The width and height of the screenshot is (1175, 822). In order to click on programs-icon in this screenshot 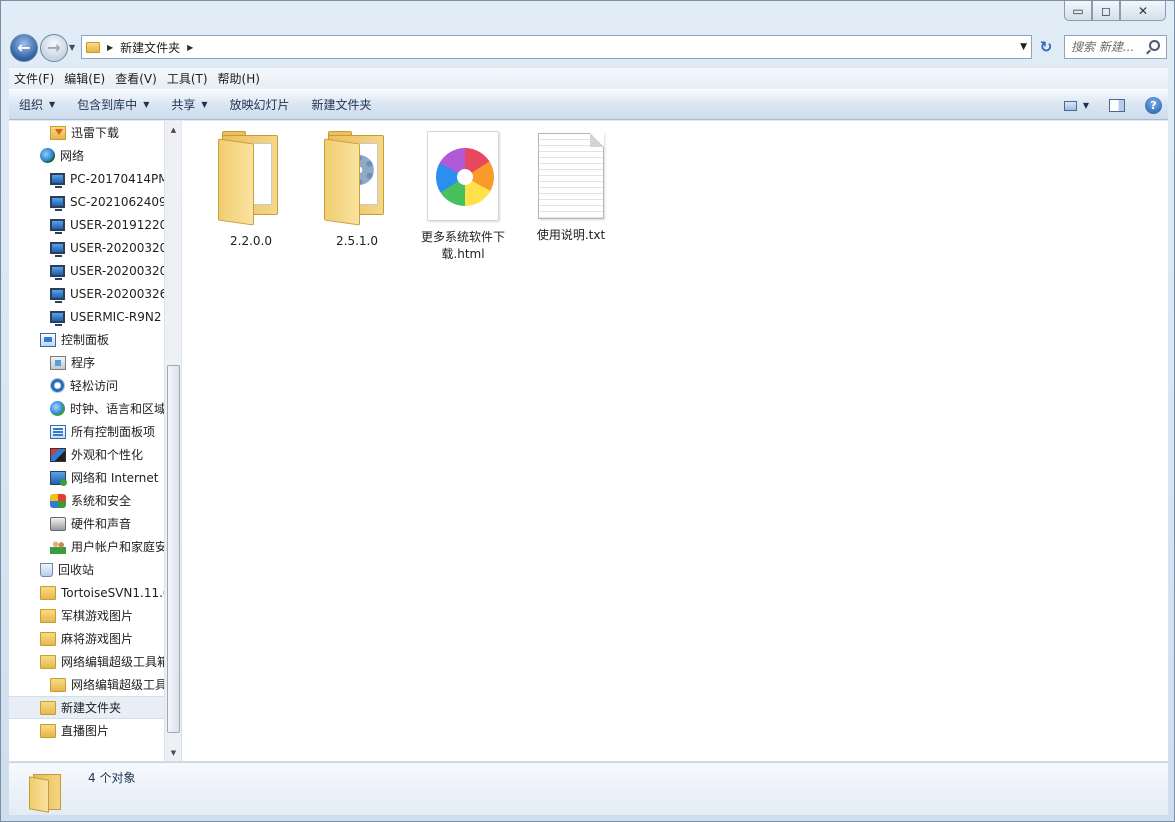, I will do `click(58, 362)`.